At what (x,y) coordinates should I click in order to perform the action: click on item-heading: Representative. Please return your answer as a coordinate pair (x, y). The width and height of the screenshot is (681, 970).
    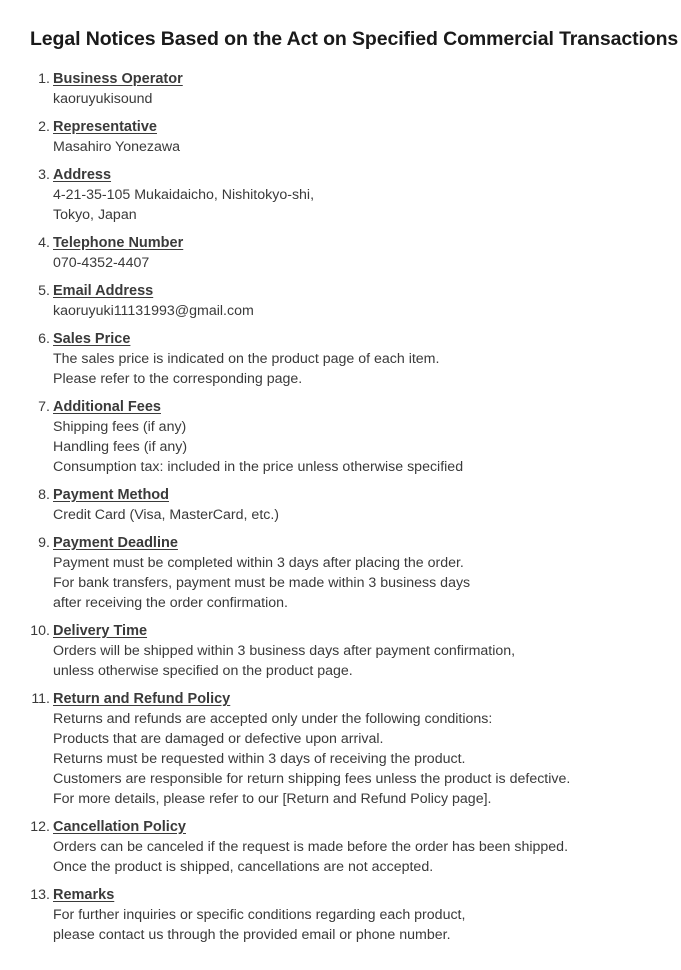
    Looking at the image, I should click on (105, 127).